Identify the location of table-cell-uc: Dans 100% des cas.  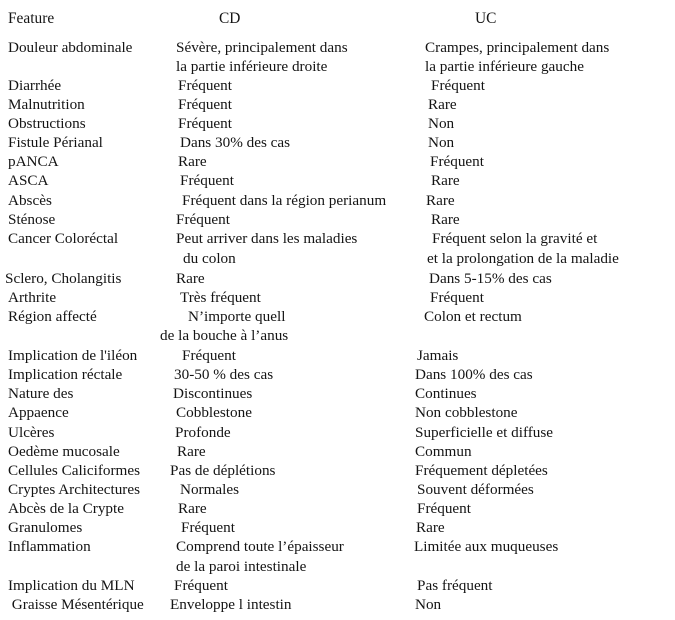
(474, 374).